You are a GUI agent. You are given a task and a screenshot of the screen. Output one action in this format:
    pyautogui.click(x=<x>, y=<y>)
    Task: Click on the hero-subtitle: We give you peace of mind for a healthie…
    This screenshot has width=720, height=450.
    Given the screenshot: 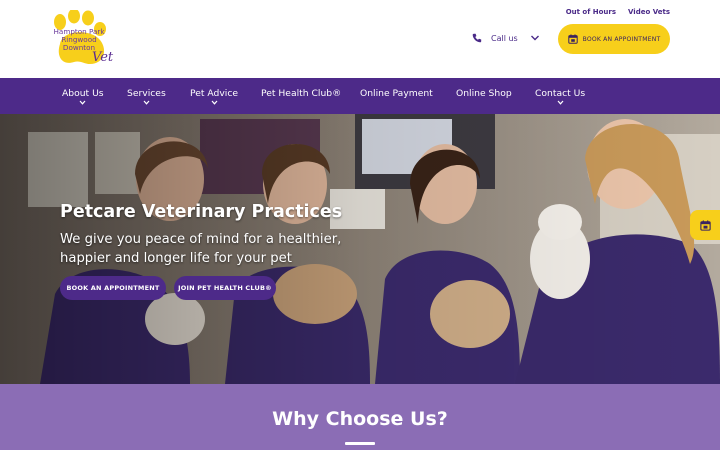 What is the action you would take?
    pyautogui.click(x=210, y=249)
    